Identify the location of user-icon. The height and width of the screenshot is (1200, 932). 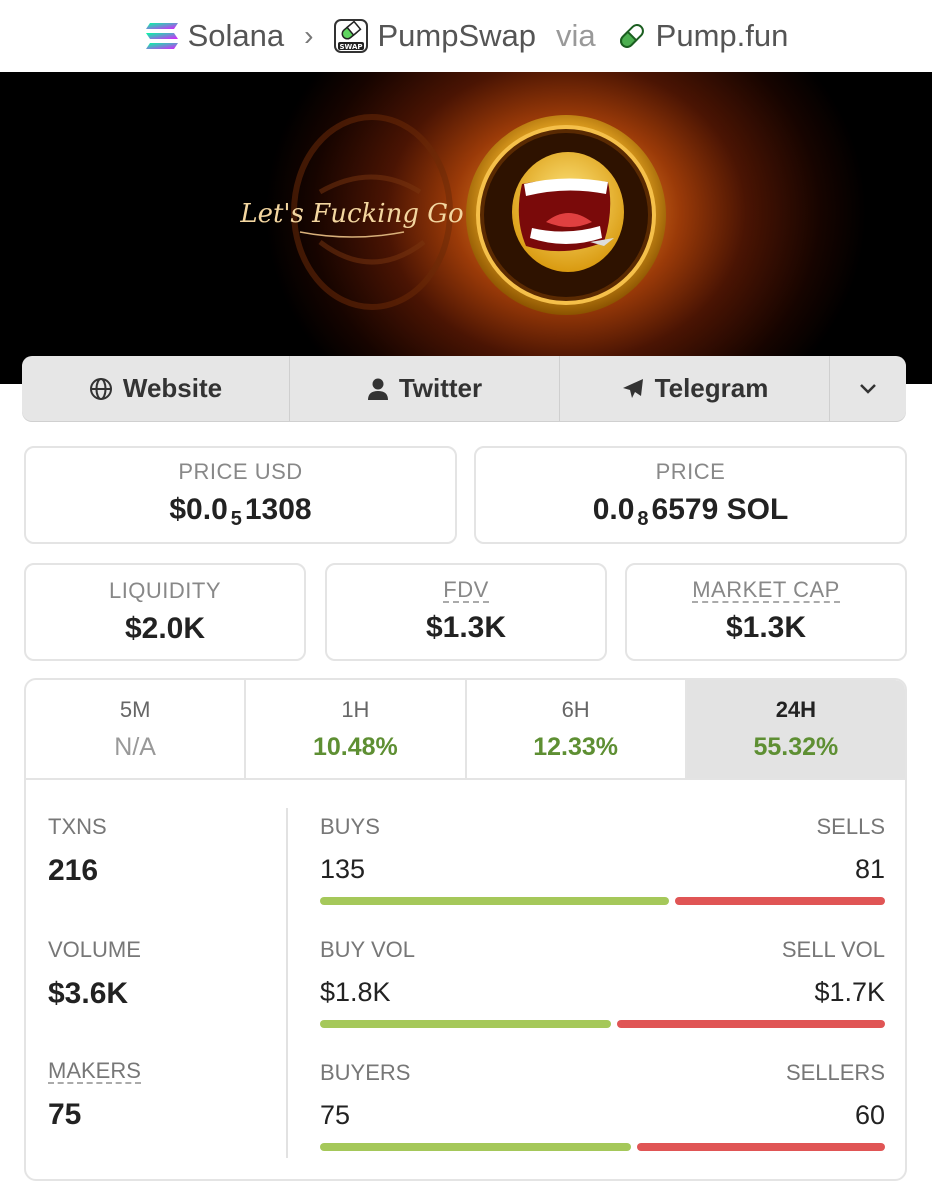
(377, 389).